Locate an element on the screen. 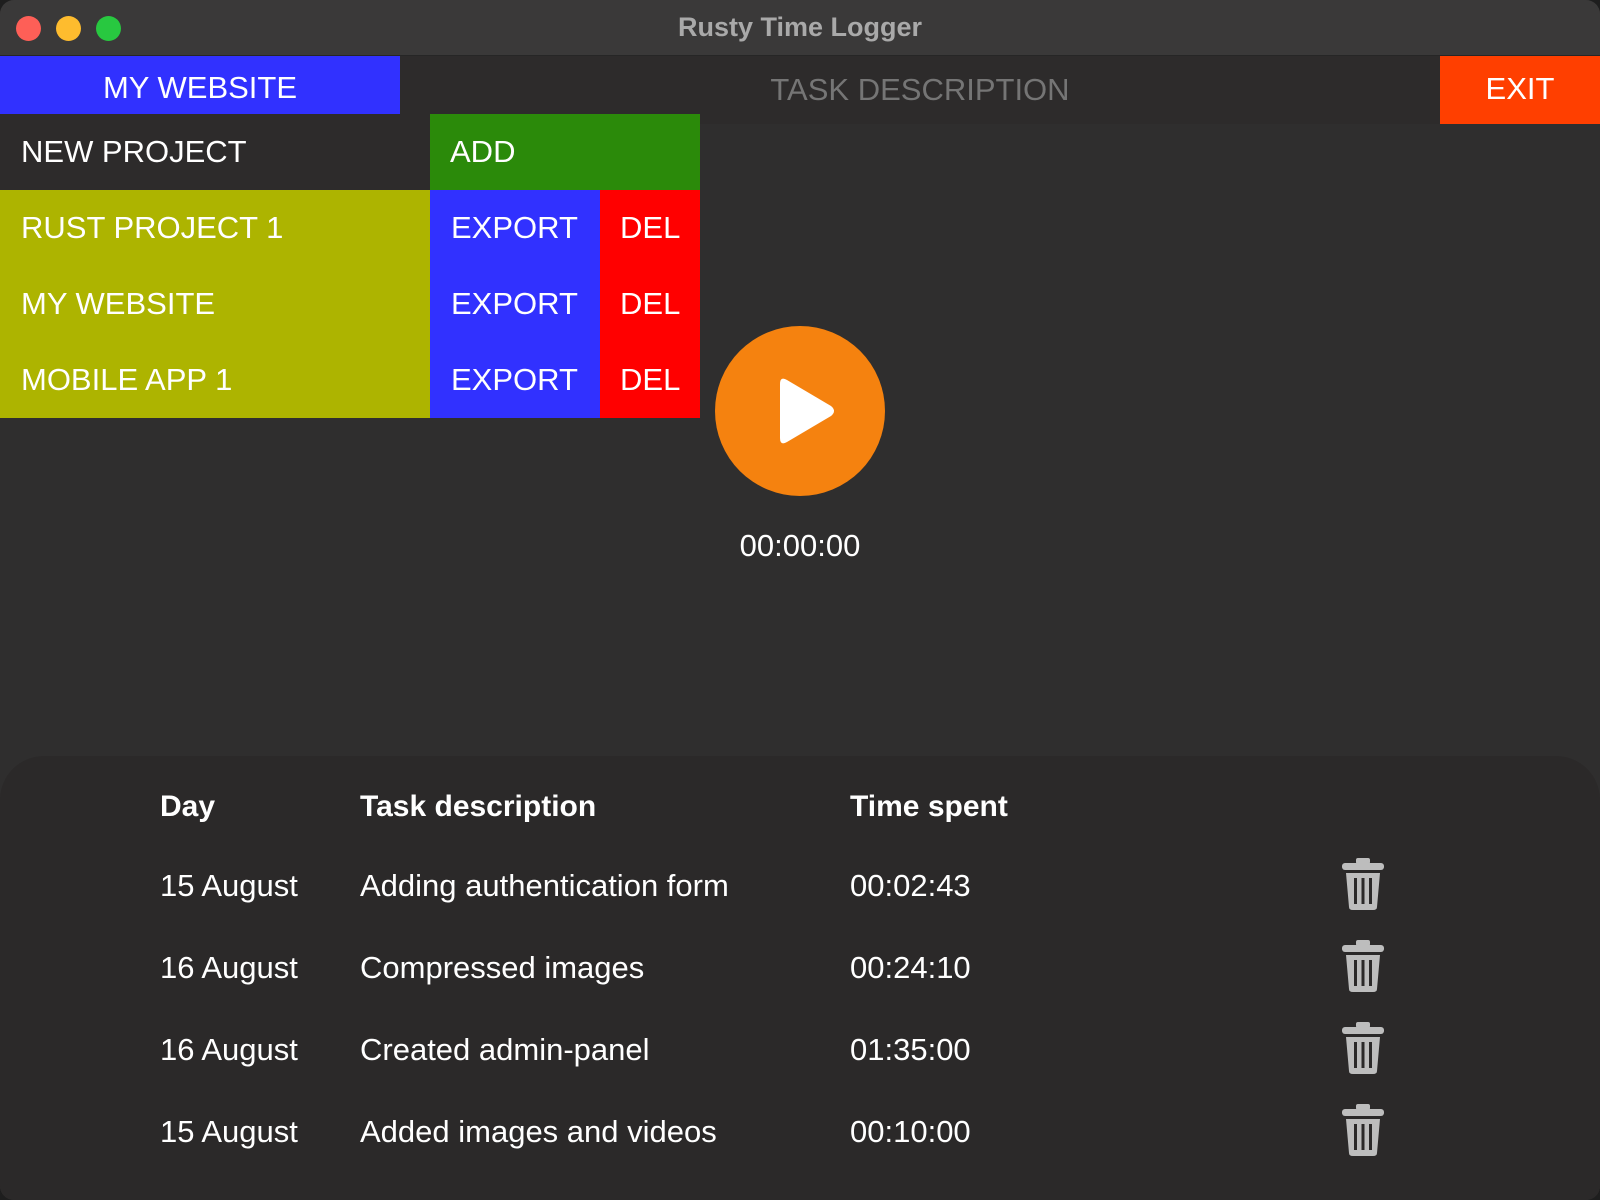  row-description: Added images and videos is located at coordinates (538, 1131).